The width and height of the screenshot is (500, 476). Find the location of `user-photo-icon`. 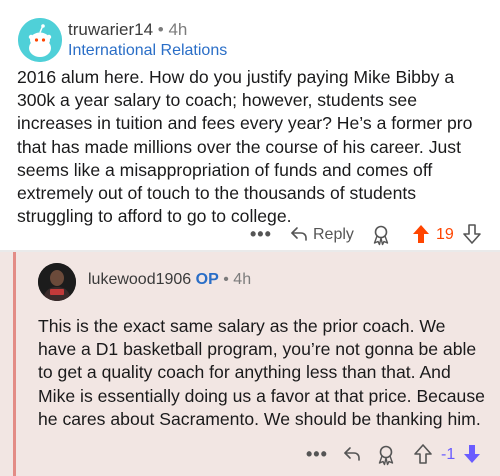

user-photo-icon is located at coordinates (57, 282).